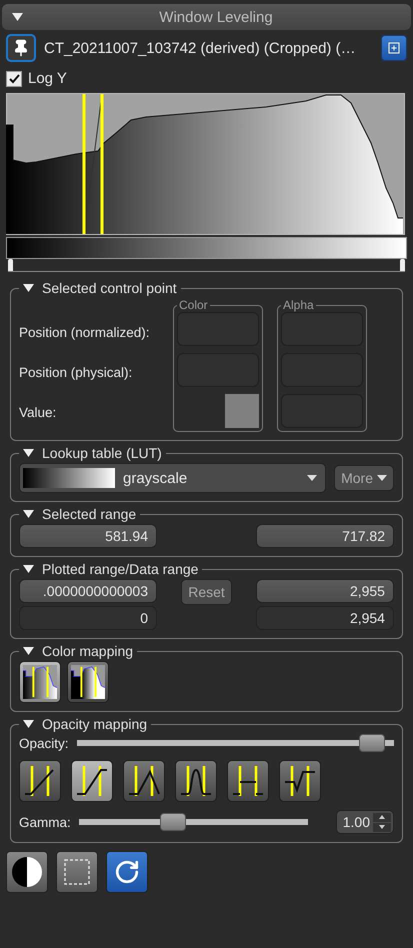 The image size is (413, 948). I want to click on section-title: Selected control point, so click(109, 288).